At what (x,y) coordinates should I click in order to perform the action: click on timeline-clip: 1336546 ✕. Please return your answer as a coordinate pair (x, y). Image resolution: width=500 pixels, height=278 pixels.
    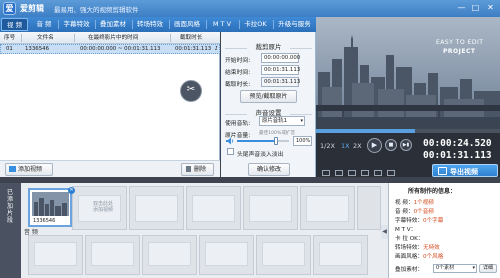
    Looking at the image, I should click on (51, 207).